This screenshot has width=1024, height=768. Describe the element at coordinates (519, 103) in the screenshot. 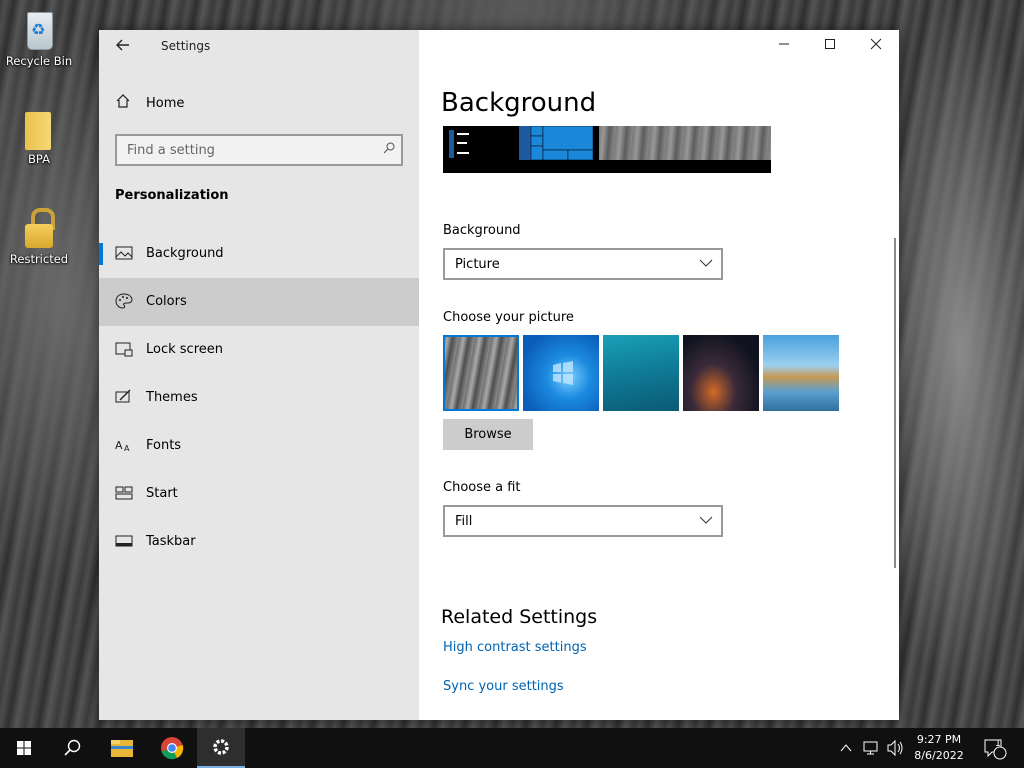

I see `page-title: Background` at that location.